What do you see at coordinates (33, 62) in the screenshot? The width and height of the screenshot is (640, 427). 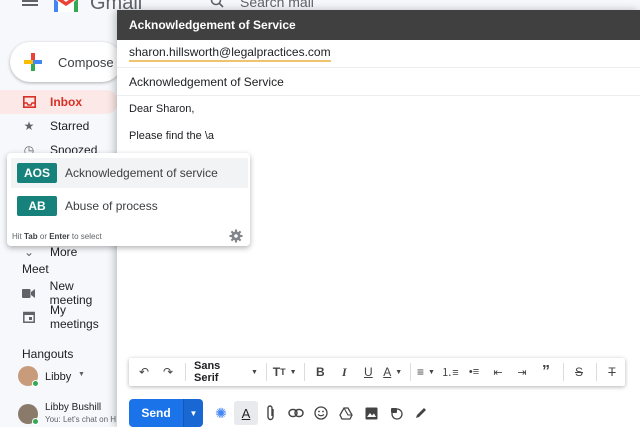 I see `plus-icon` at bounding box center [33, 62].